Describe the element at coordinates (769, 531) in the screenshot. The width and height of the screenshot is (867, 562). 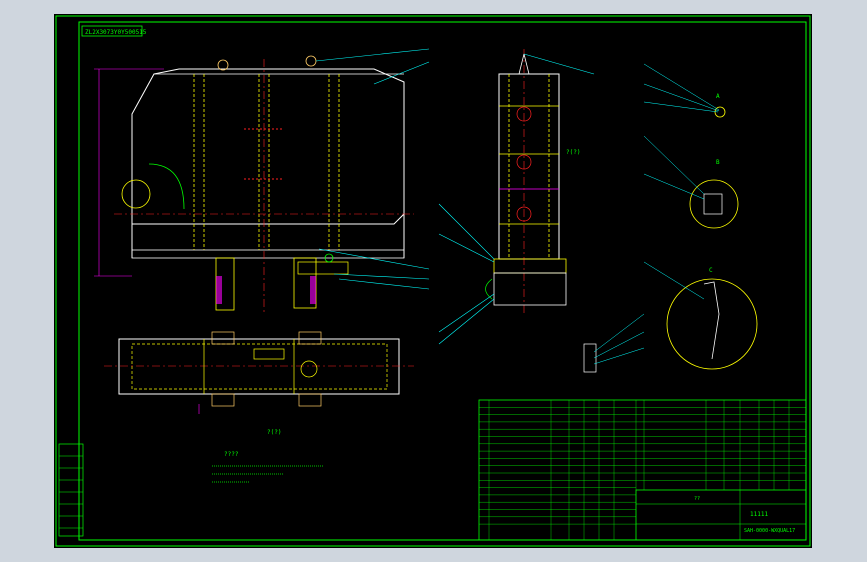
I see `part-code: SAH-0000-WXQUAL17` at that location.